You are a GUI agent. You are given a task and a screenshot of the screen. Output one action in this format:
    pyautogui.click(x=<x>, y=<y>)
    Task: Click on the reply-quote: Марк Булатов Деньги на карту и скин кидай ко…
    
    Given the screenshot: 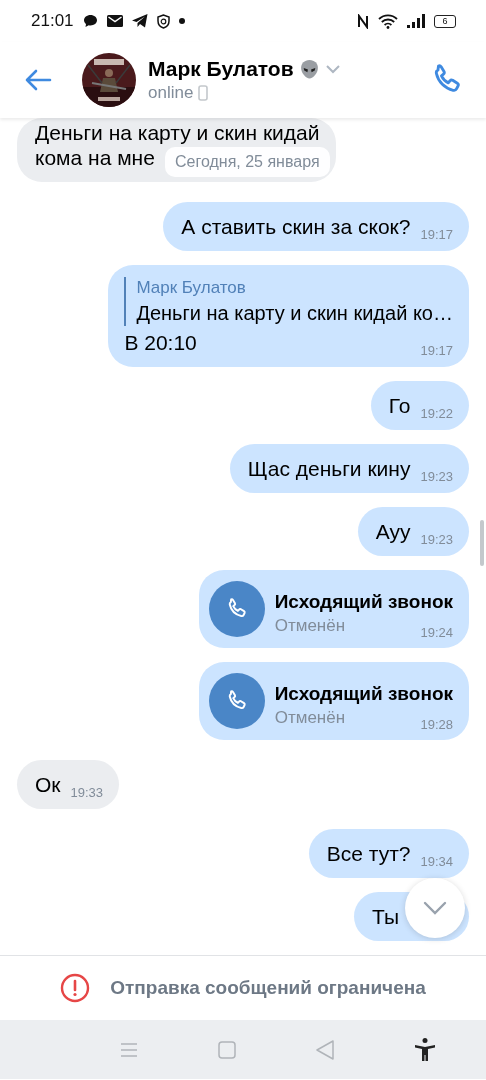 What is the action you would take?
    pyautogui.click(x=288, y=301)
    